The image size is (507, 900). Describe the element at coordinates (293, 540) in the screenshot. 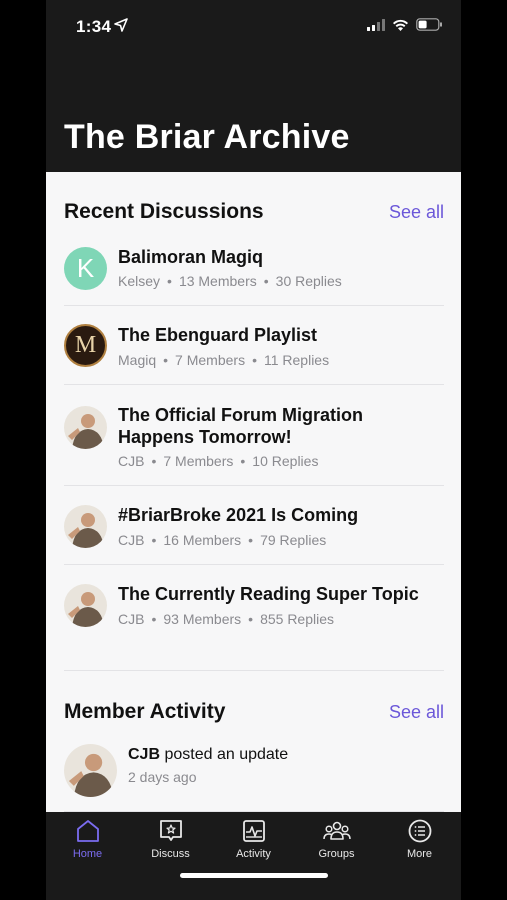

I see `discussion-replies: 79 Replies` at that location.